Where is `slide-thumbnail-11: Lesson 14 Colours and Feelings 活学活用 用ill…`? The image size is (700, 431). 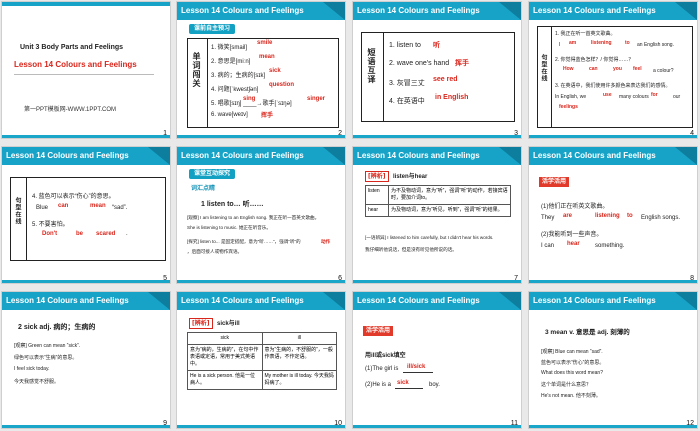
slide-thumbnail-11: Lesson 14 Colours and Feelings 活学活用 用ill… is located at coordinates (437, 360).